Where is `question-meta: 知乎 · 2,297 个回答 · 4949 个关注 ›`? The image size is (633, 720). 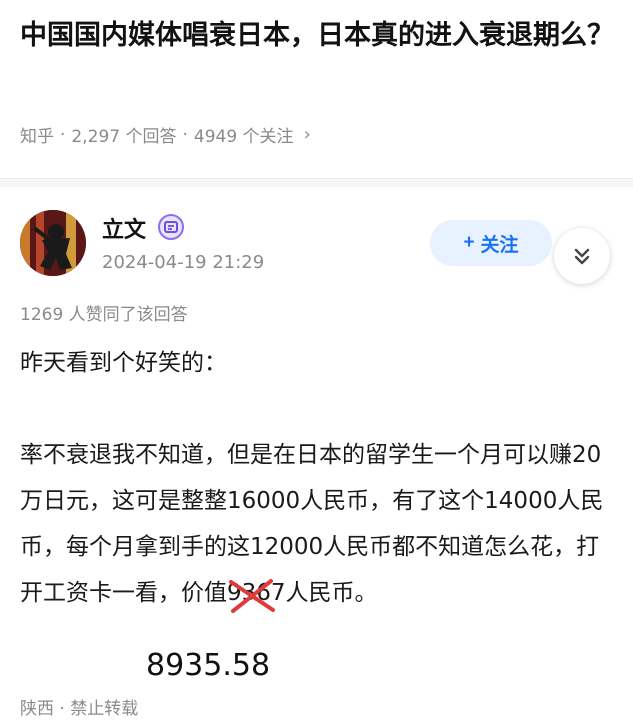 question-meta: 知乎 · 2,297 个回答 · 4949 个关注 › is located at coordinates (165, 134).